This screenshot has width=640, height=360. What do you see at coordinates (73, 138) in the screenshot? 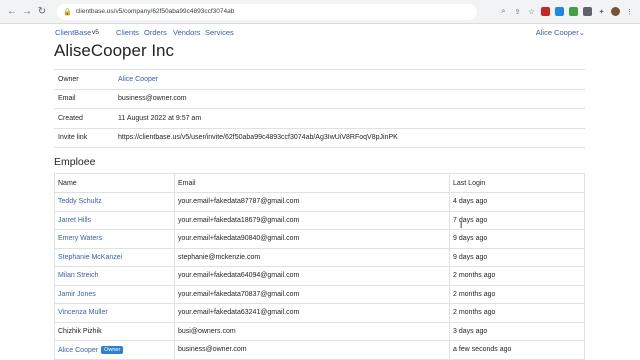
I see `info-label: Invite link` at bounding box center [73, 138].